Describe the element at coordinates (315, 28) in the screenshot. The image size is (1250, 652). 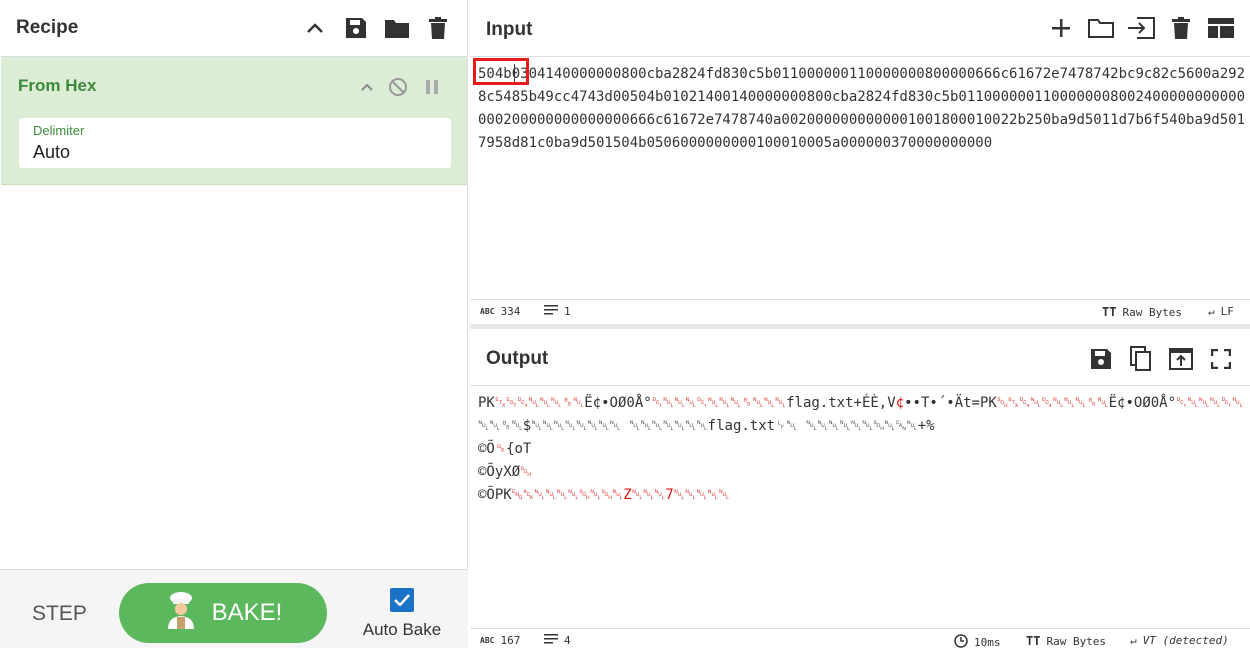
I see `chevron-up-icon` at that location.